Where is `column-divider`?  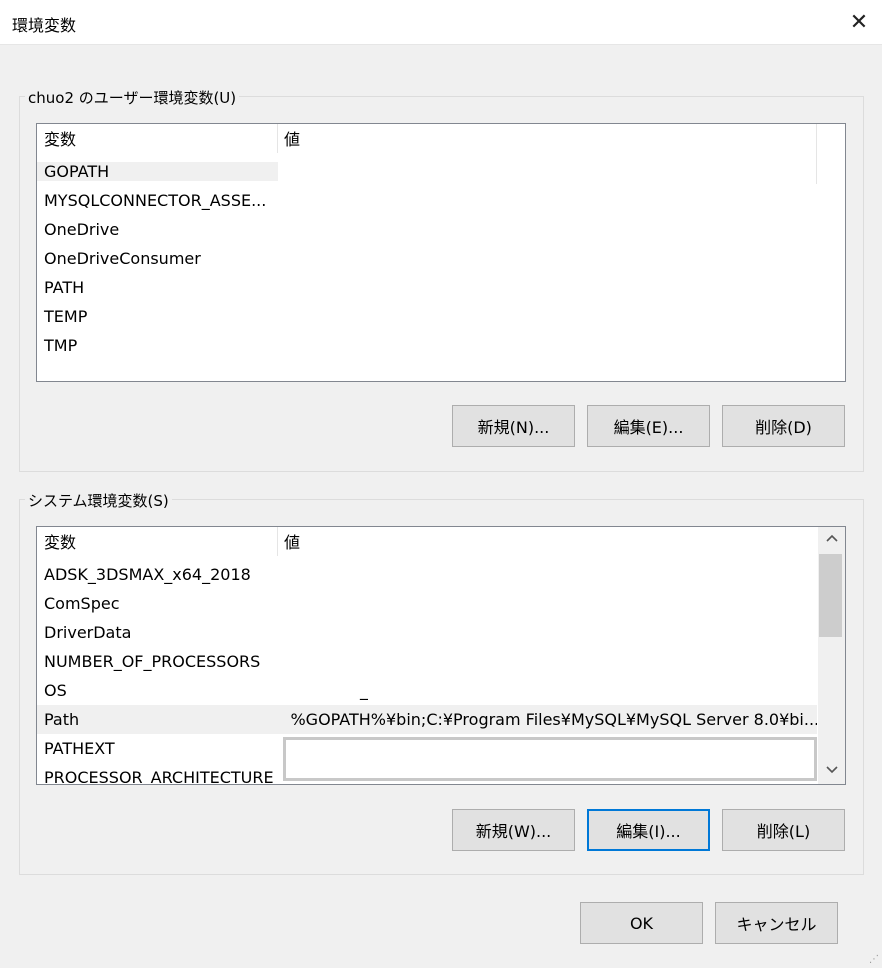 column-divider is located at coordinates (816, 154).